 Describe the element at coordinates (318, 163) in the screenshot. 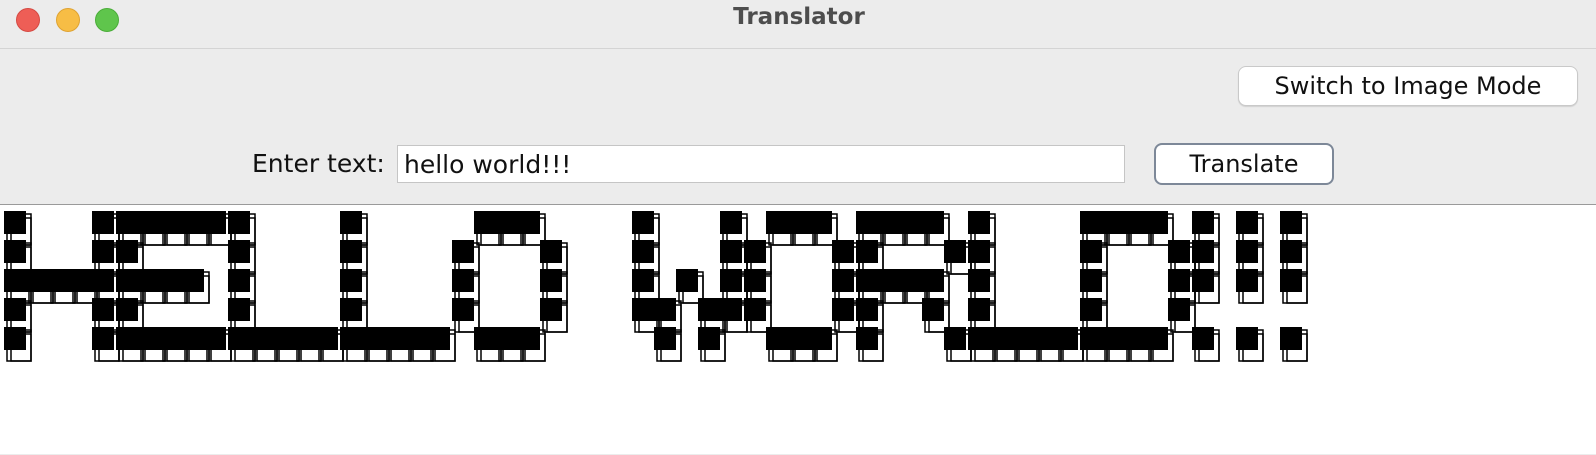

I see `enter-text-label: Enter text:` at that location.